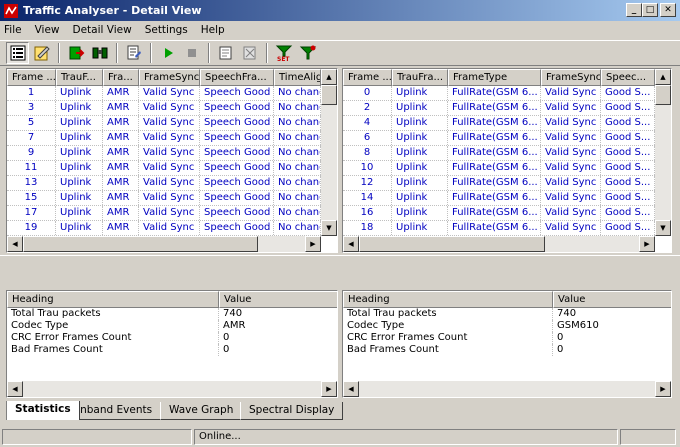 This screenshot has width=680, height=447. I want to click on close-icon: ✕, so click(668, 9).